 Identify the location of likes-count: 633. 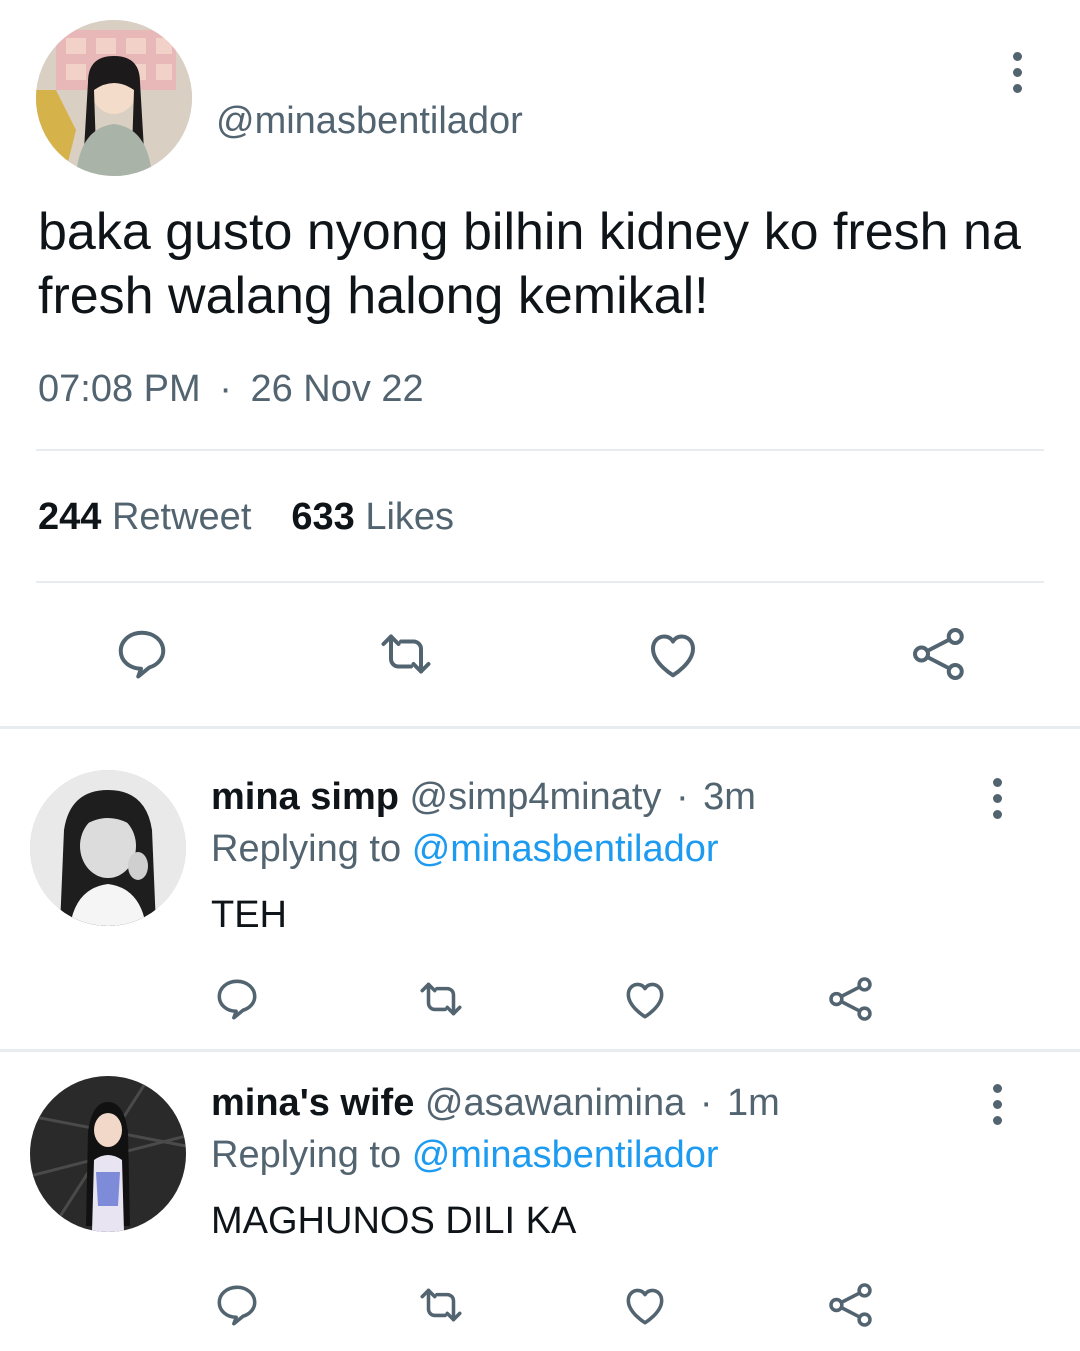
(323, 517).